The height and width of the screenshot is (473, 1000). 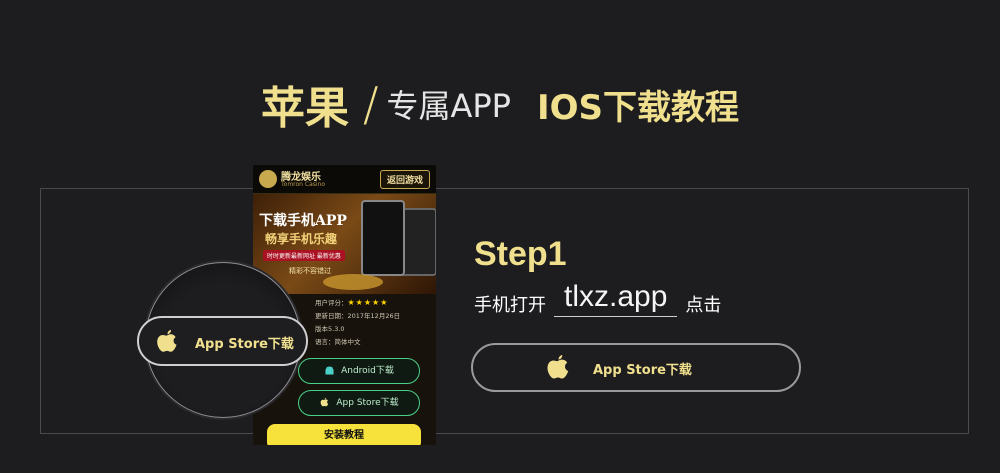 What do you see at coordinates (331, 303) in the screenshot?
I see `rating-label: 用户评分：` at bounding box center [331, 303].